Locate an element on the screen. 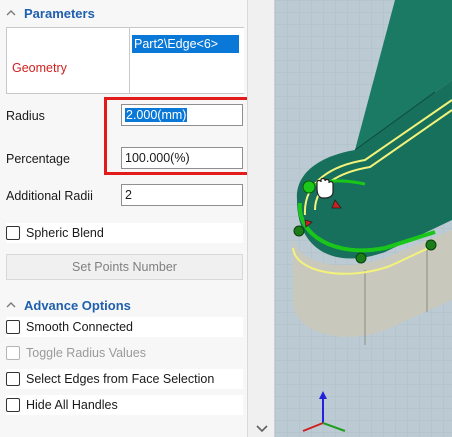 Image resolution: width=452 pixels, height=437 pixels. toggle-radius-values-label: Toggle Radius Values is located at coordinates (86, 353).